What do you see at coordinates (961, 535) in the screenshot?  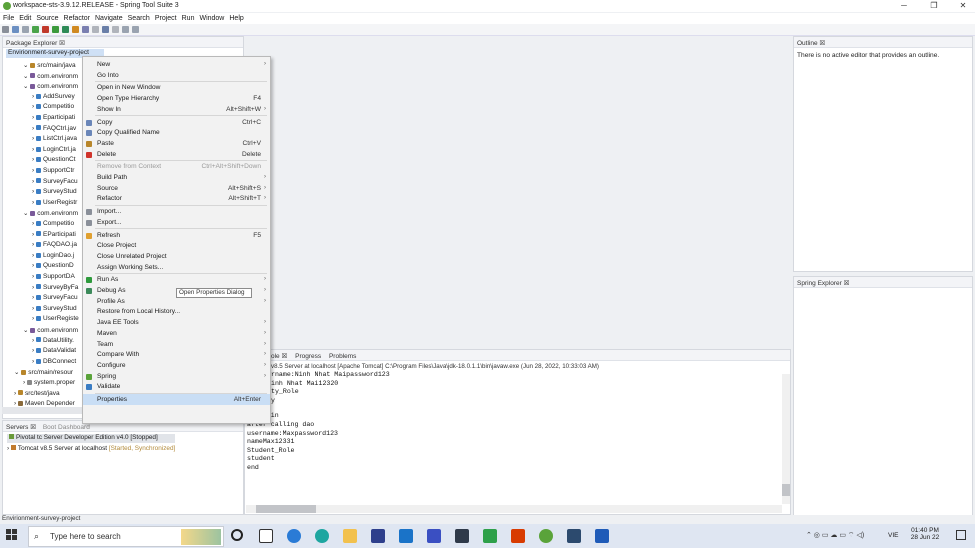 I see `notification-icon` at bounding box center [961, 535].